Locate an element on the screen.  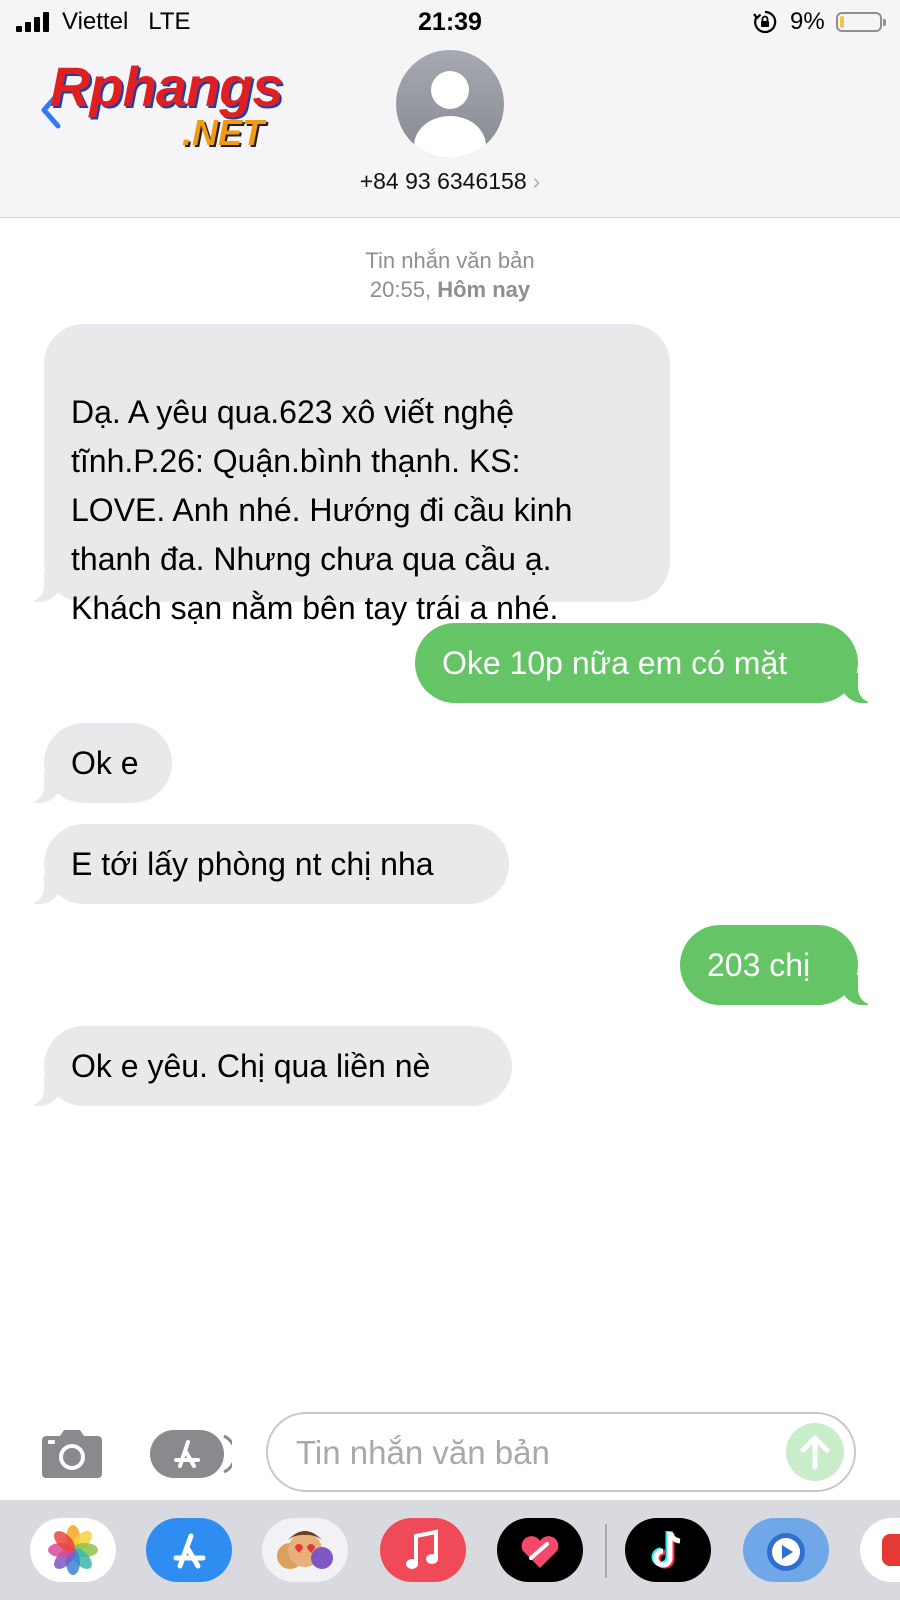
incoming-message: Ok e yêu. Chị qua liền nè is located at coordinates (265, 1066).